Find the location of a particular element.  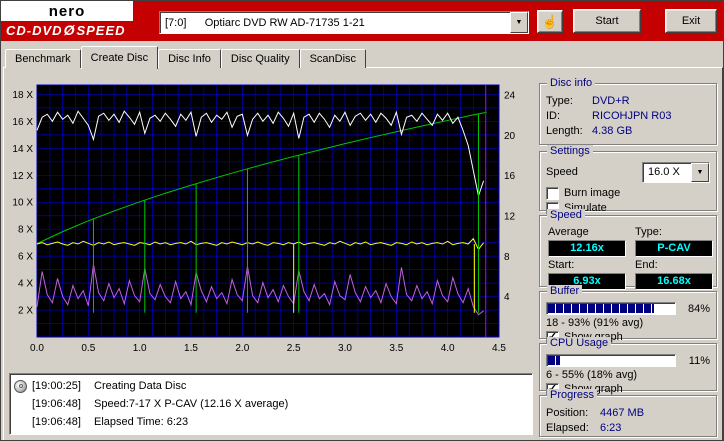

disc-id-label: ID: is located at coordinates (553, 116).